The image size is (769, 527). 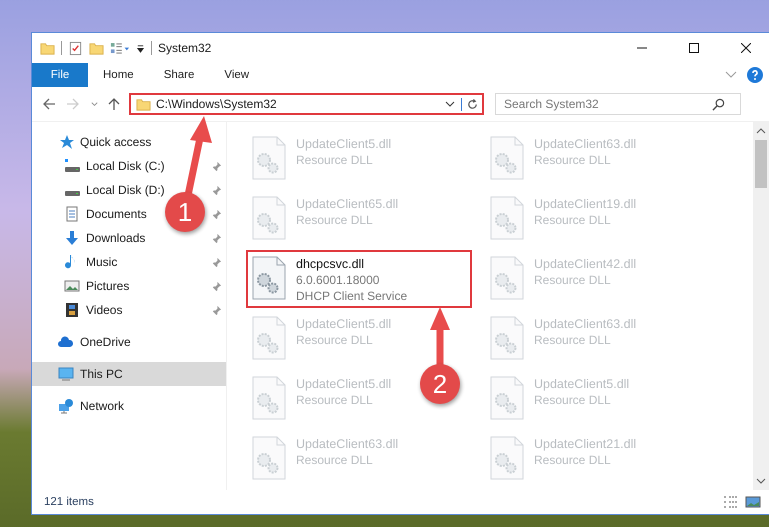 What do you see at coordinates (440, 336) in the screenshot?
I see `annotation-arrow` at bounding box center [440, 336].